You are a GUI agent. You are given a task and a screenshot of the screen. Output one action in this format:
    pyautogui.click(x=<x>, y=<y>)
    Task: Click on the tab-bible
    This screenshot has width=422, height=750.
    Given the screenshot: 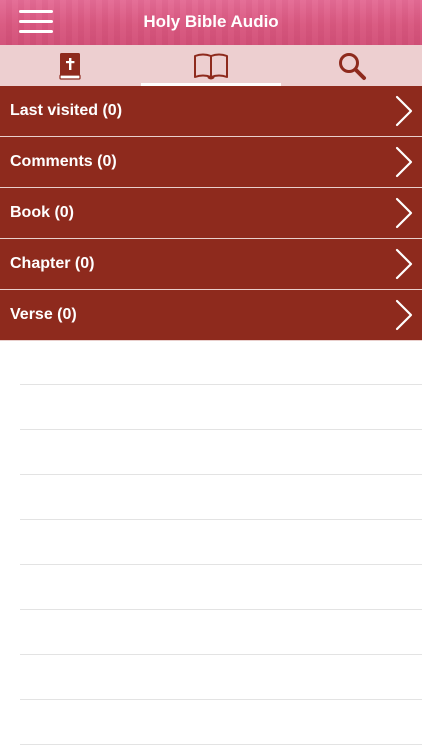 What is the action you would take?
    pyautogui.click(x=70, y=65)
    